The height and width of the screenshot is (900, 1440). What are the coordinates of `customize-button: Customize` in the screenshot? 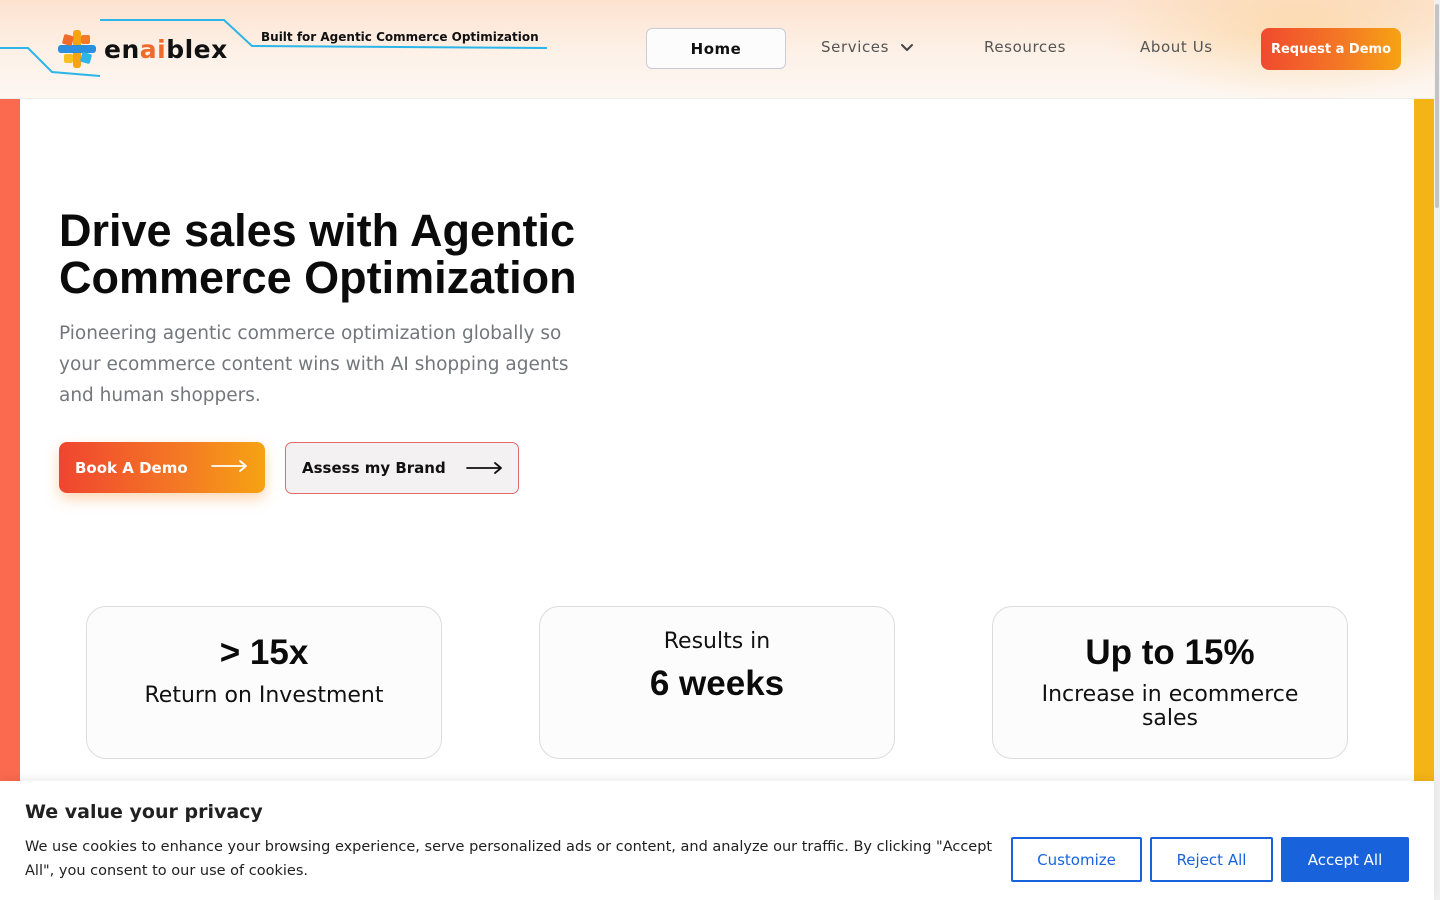 It's located at (1076, 859).